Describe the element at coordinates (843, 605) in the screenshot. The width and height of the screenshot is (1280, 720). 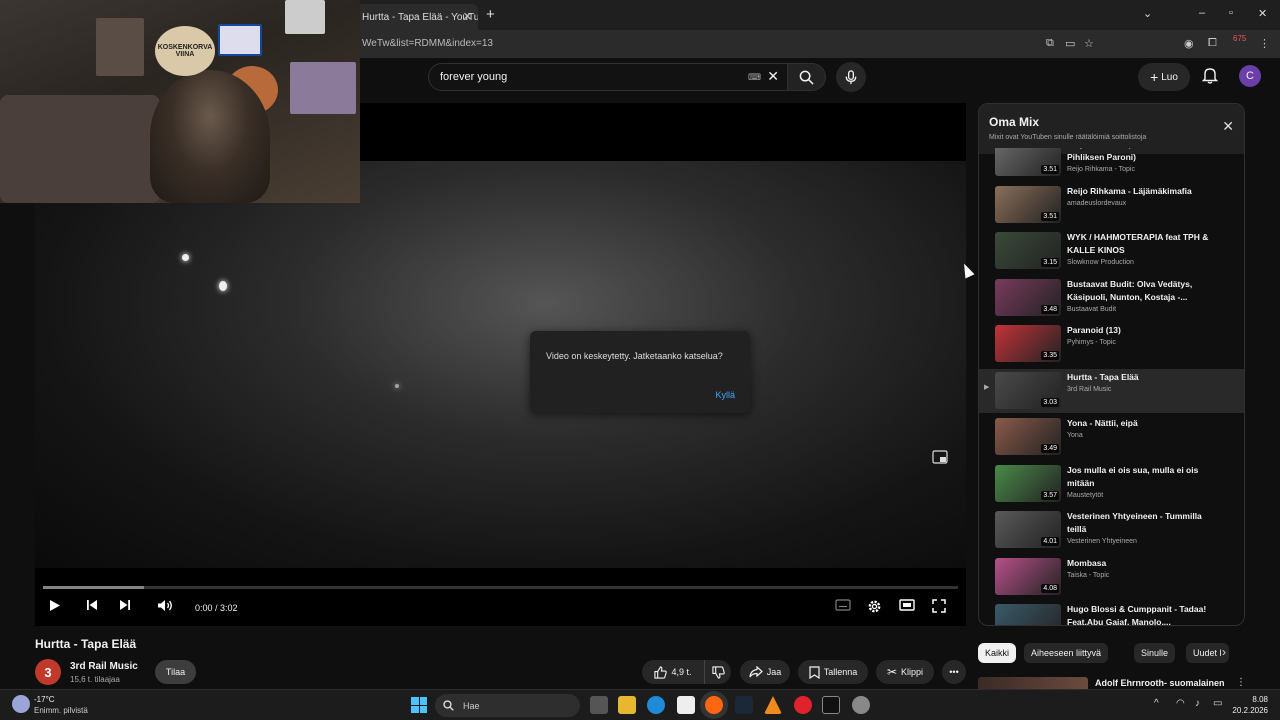
I see `subtitles-icon` at that location.